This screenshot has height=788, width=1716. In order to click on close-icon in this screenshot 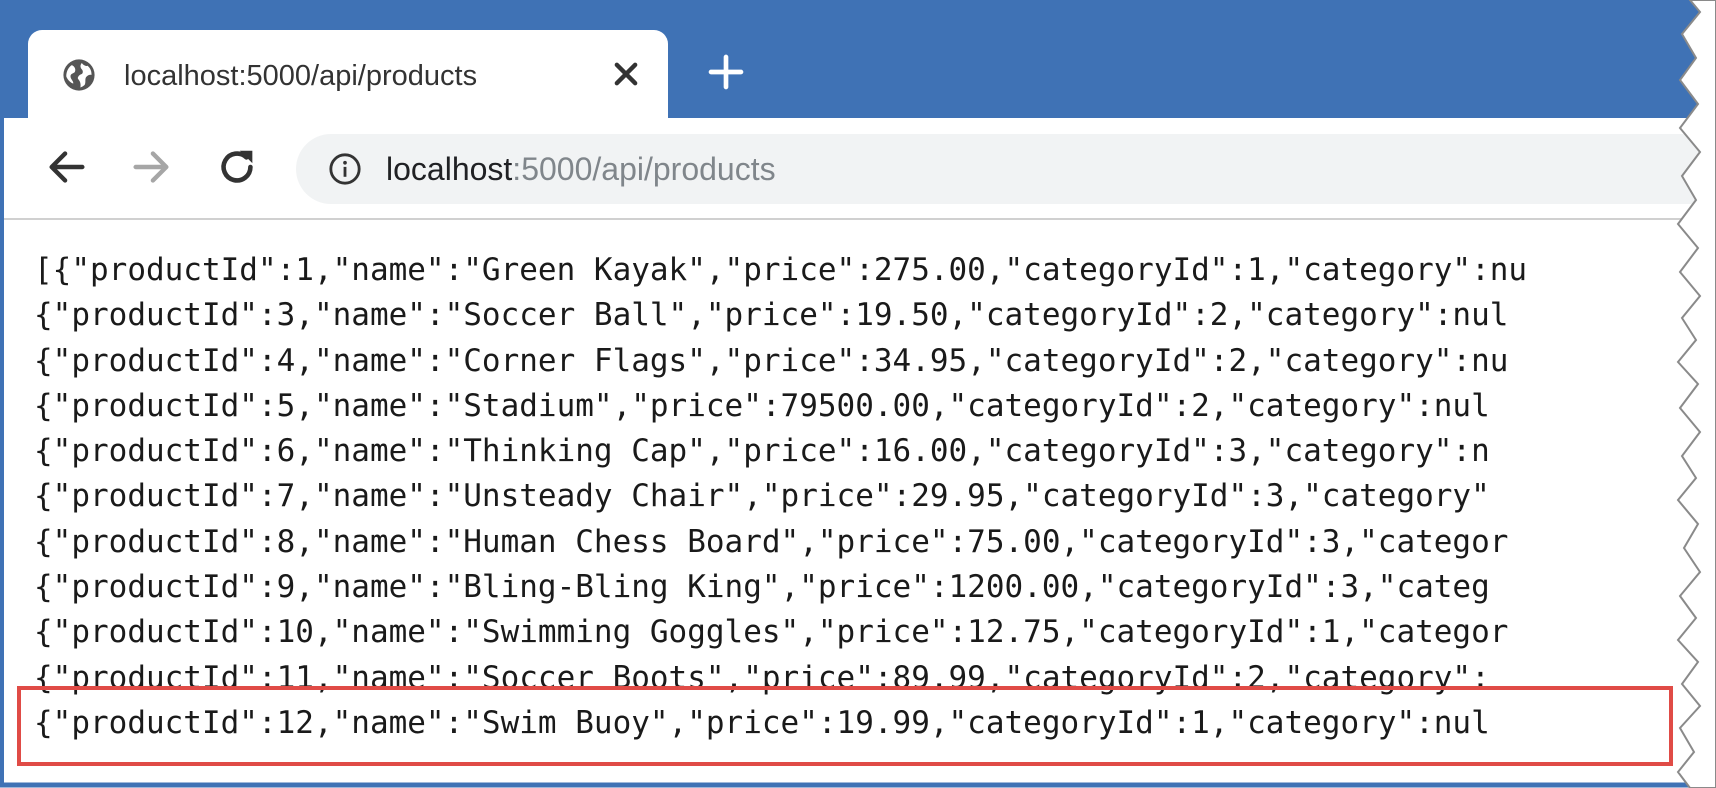, I will do `click(626, 74)`.